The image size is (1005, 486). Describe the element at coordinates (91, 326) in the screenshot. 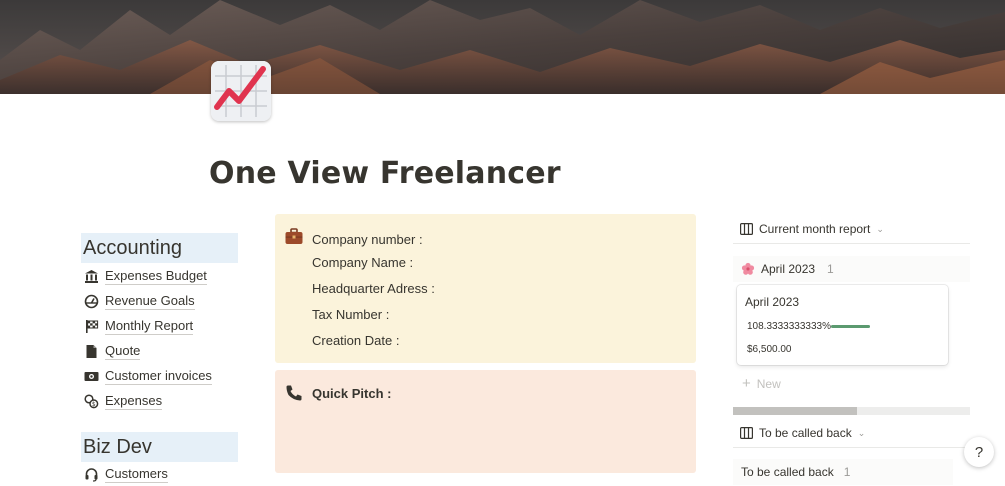

I see `flag-icon` at that location.